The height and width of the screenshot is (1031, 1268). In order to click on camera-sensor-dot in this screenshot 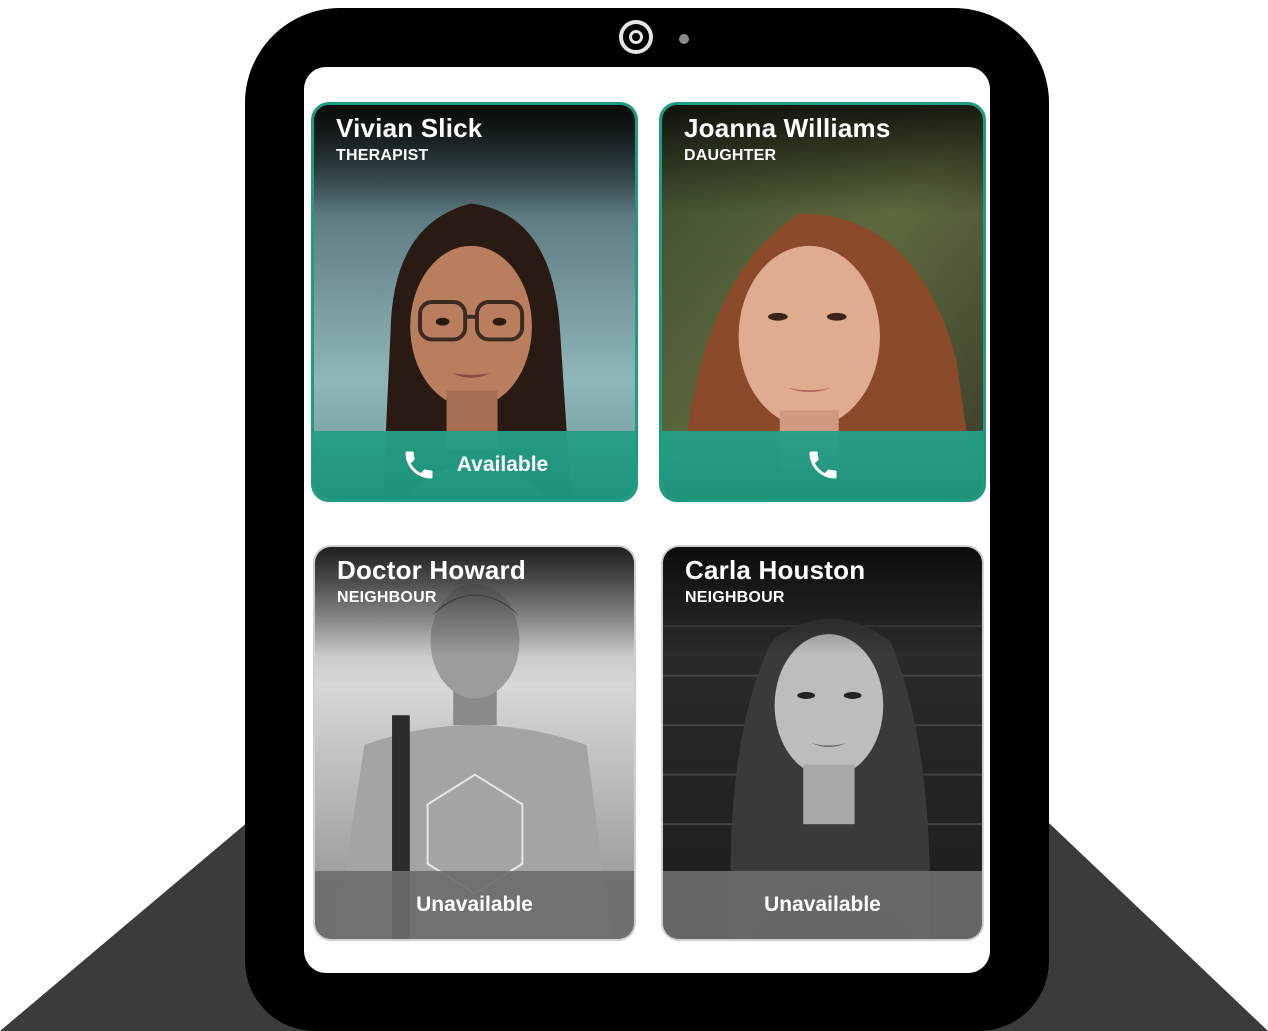, I will do `click(684, 39)`.